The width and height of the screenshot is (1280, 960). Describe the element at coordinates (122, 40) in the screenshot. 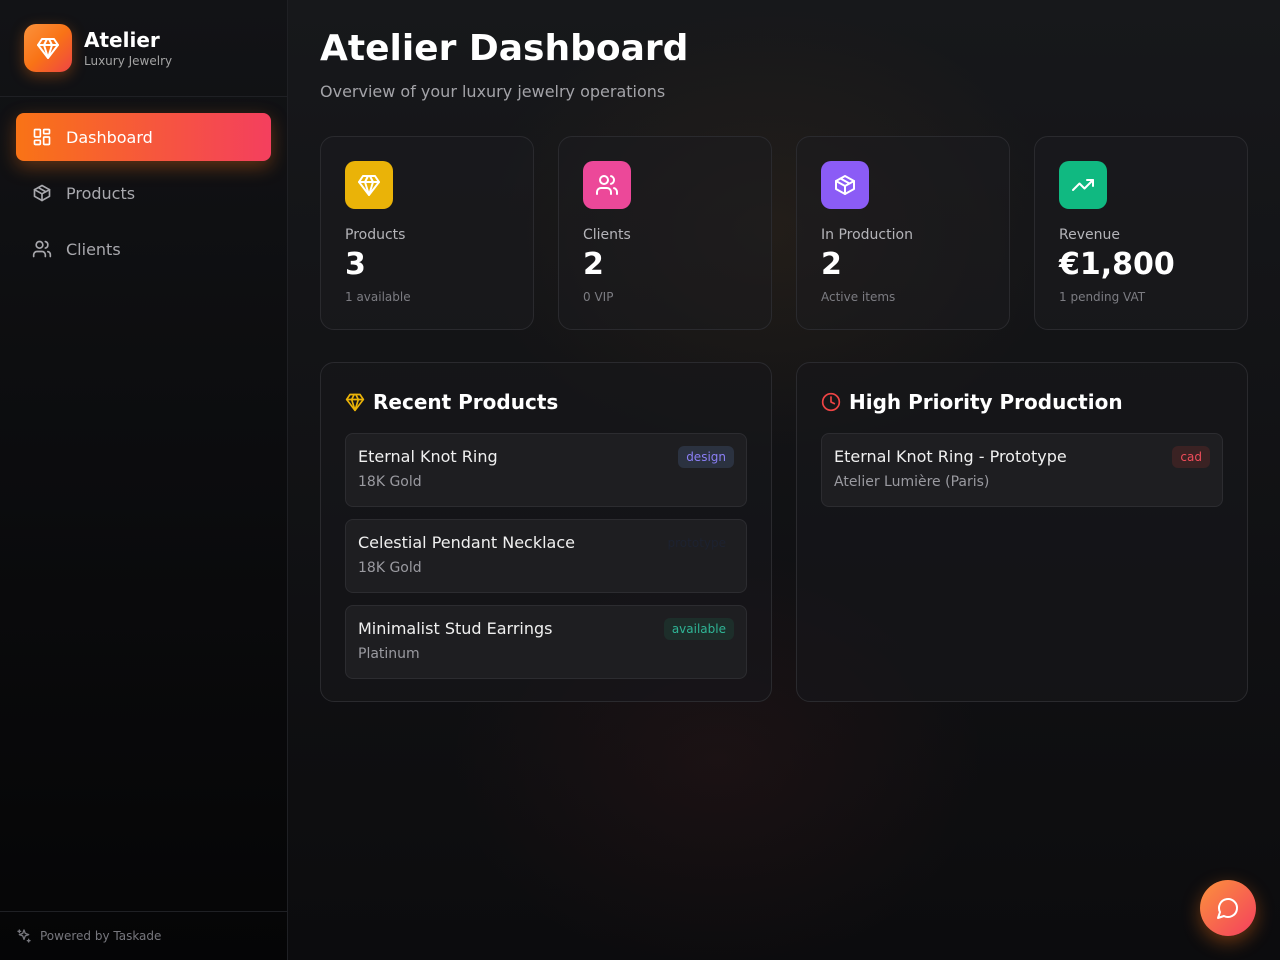

I see `brand-name: Atelier` at that location.